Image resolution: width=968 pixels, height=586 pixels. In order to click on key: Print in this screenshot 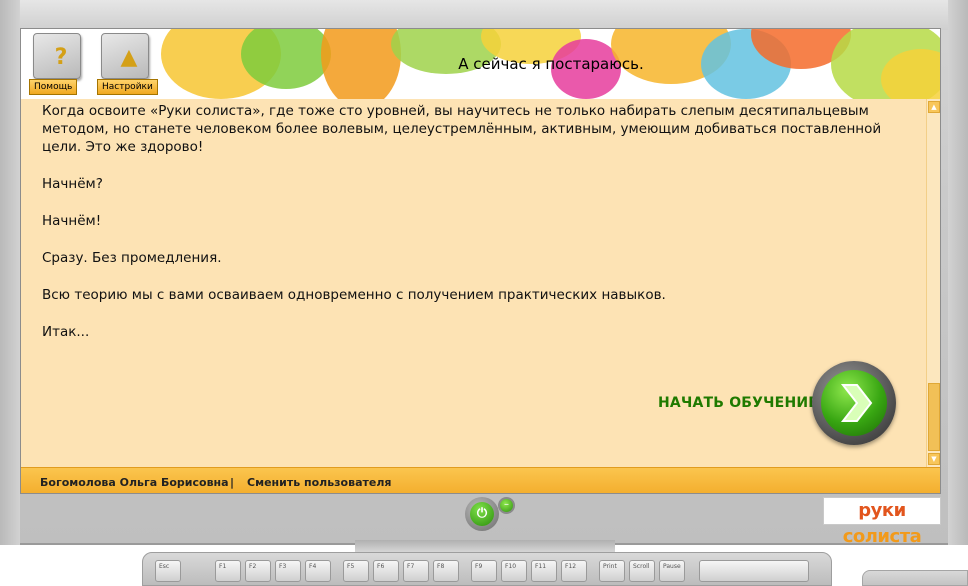, I will do `click(612, 571)`.